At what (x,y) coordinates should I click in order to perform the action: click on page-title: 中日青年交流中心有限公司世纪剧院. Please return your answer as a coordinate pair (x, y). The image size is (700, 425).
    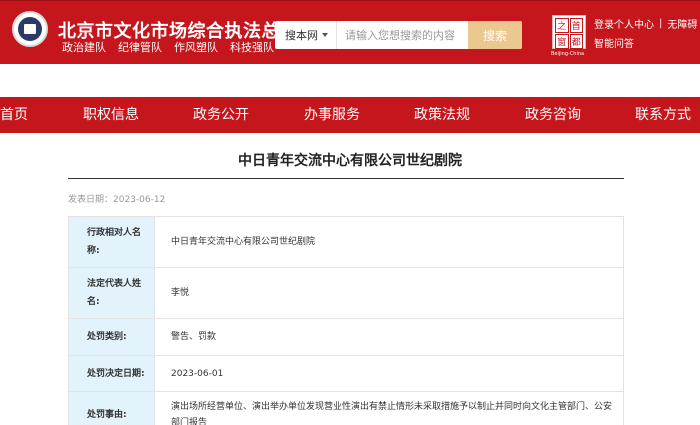
    Looking at the image, I should click on (350, 161).